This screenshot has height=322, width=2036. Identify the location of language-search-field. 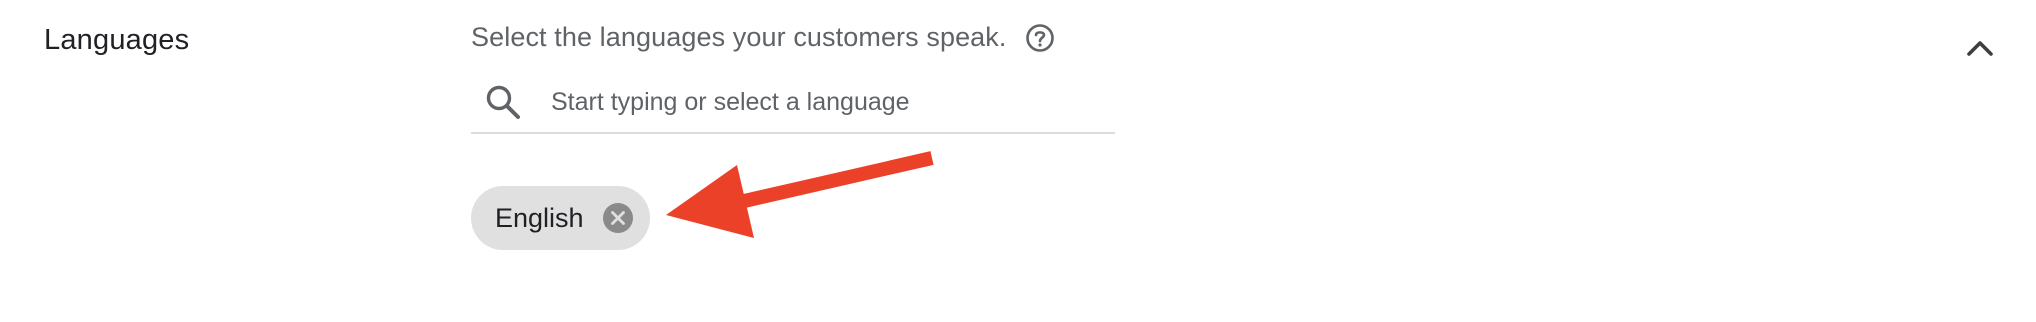
(793, 103).